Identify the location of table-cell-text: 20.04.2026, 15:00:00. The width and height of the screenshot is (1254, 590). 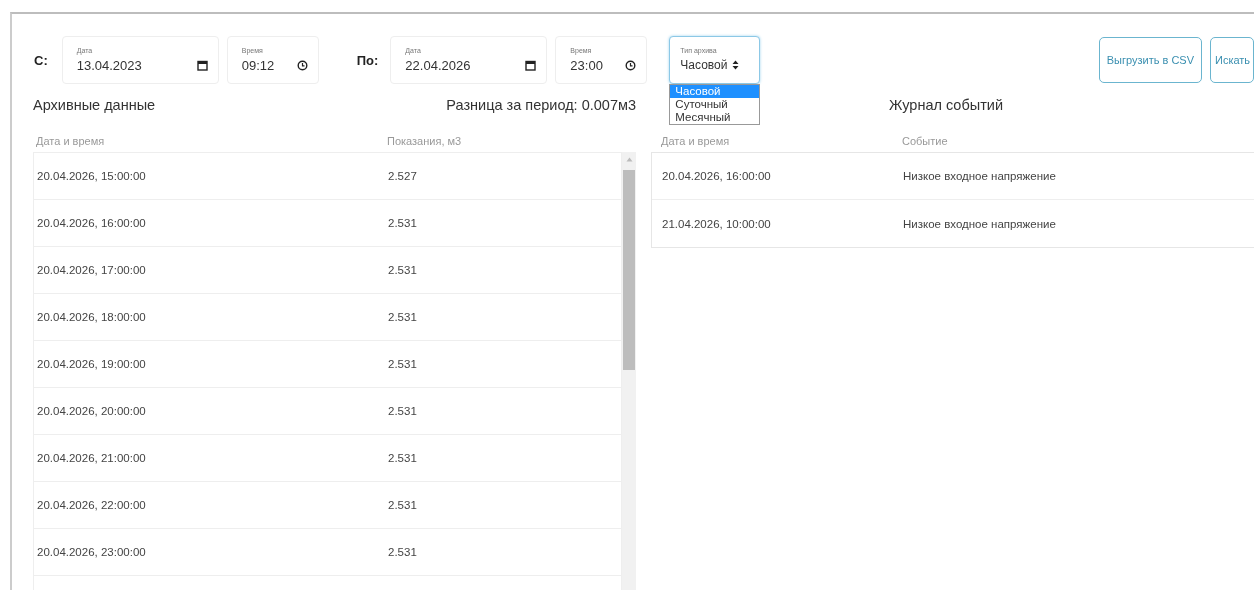
(91, 176).